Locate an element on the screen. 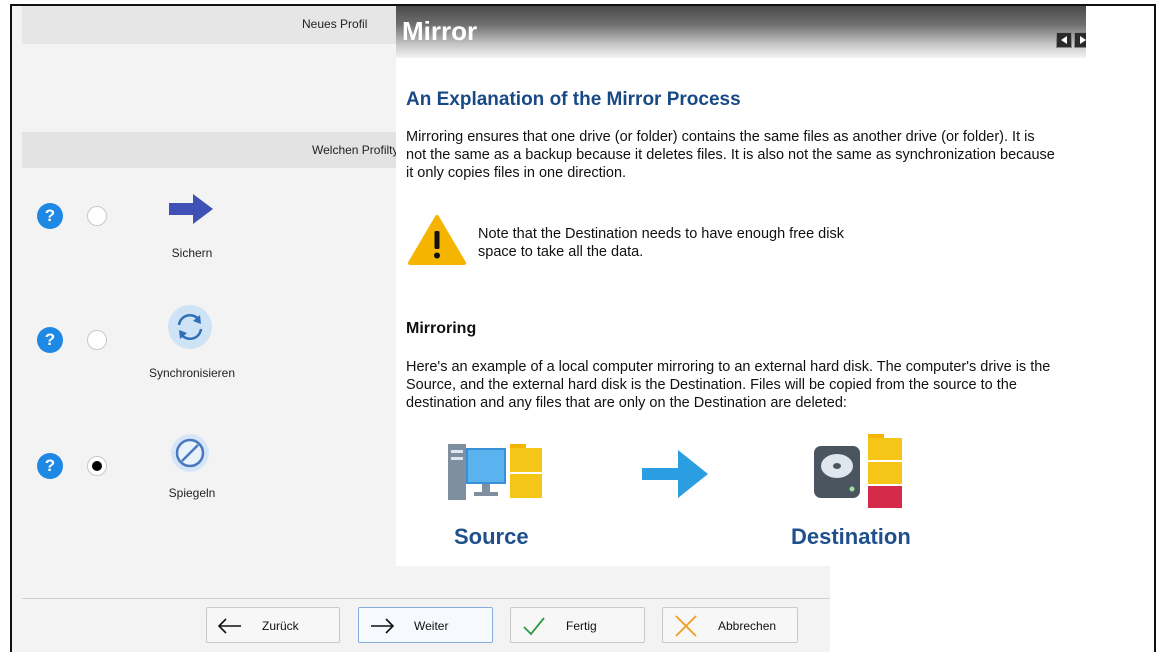 The width and height of the screenshot is (1156, 652). destination-label: Destination is located at coordinates (851, 536).